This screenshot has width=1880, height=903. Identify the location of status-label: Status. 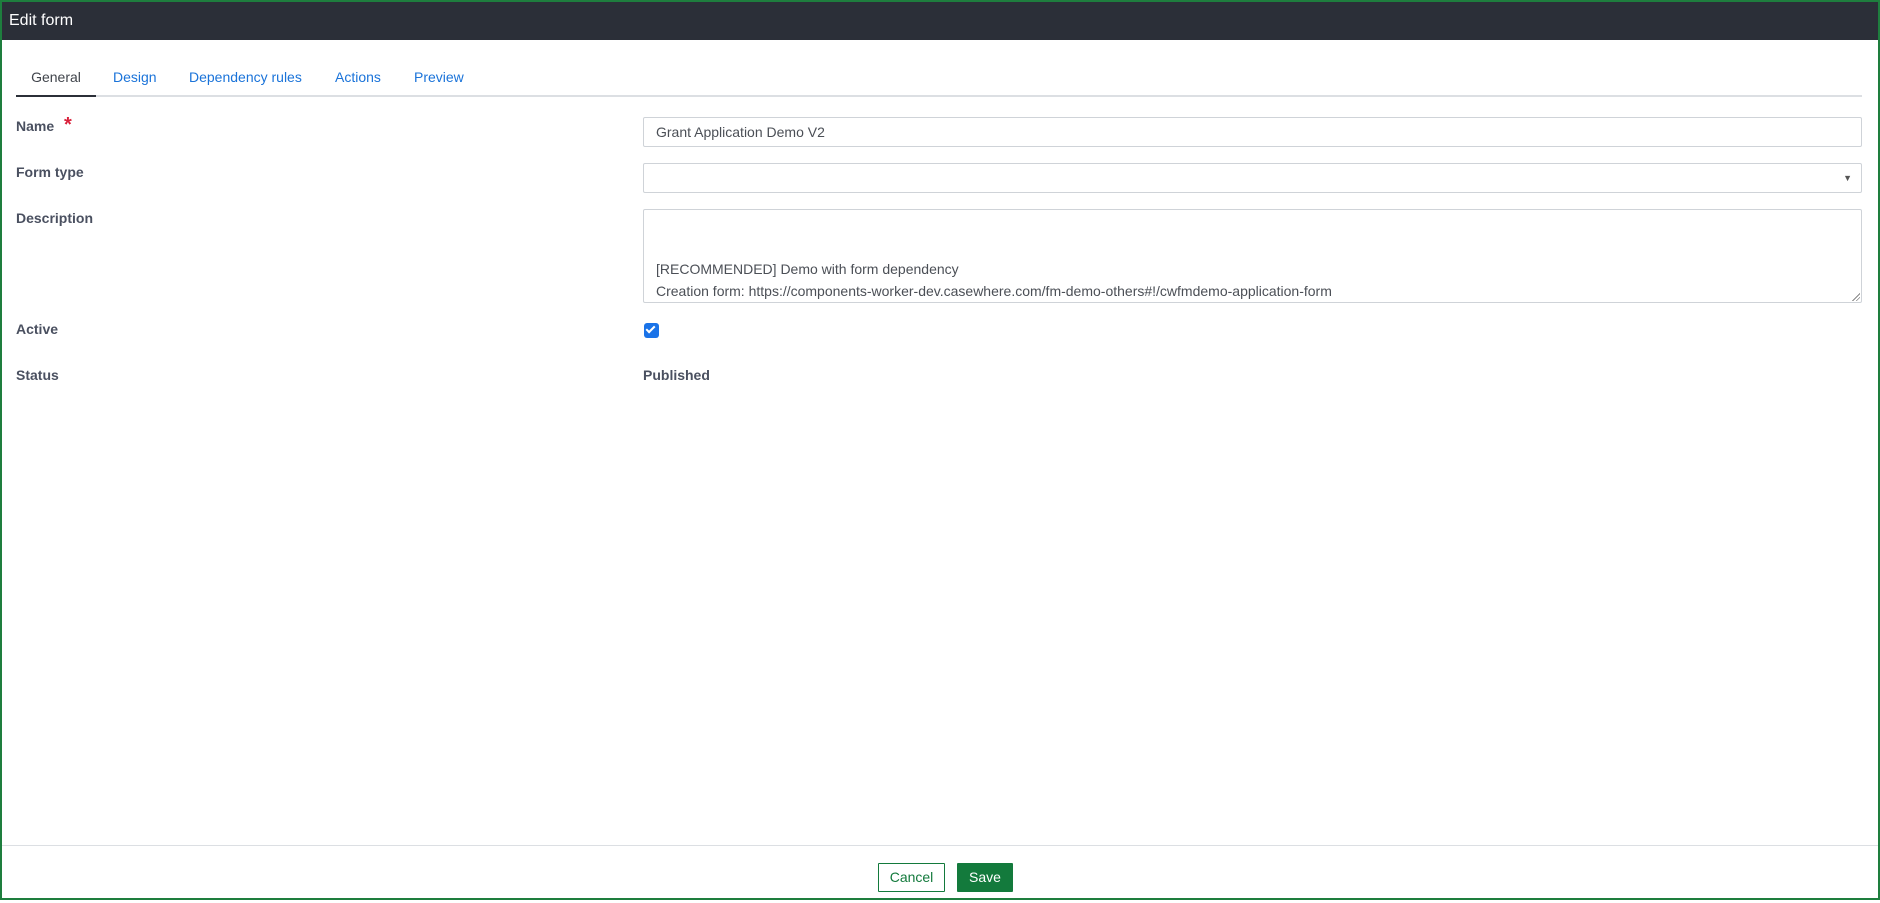
(37, 375).